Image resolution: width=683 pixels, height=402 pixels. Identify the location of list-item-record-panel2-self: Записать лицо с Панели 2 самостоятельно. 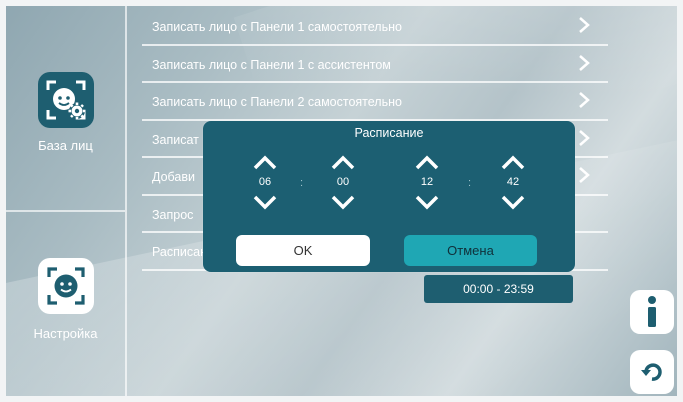
(375, 102).